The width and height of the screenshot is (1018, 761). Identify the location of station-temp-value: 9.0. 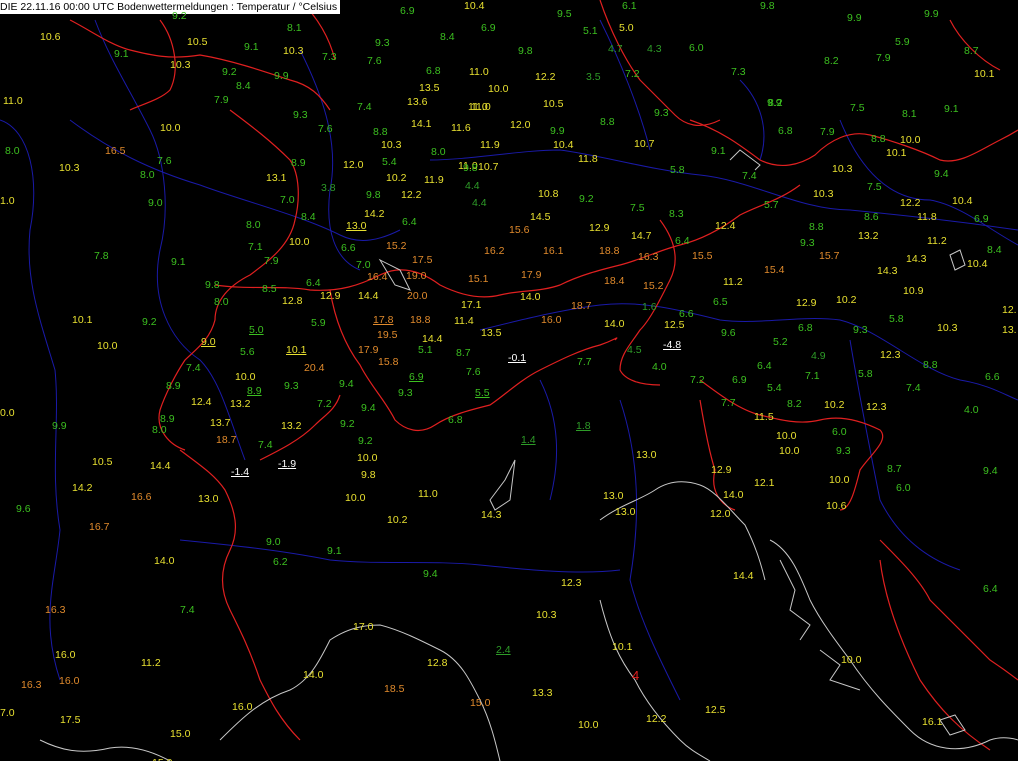
(273, 542).